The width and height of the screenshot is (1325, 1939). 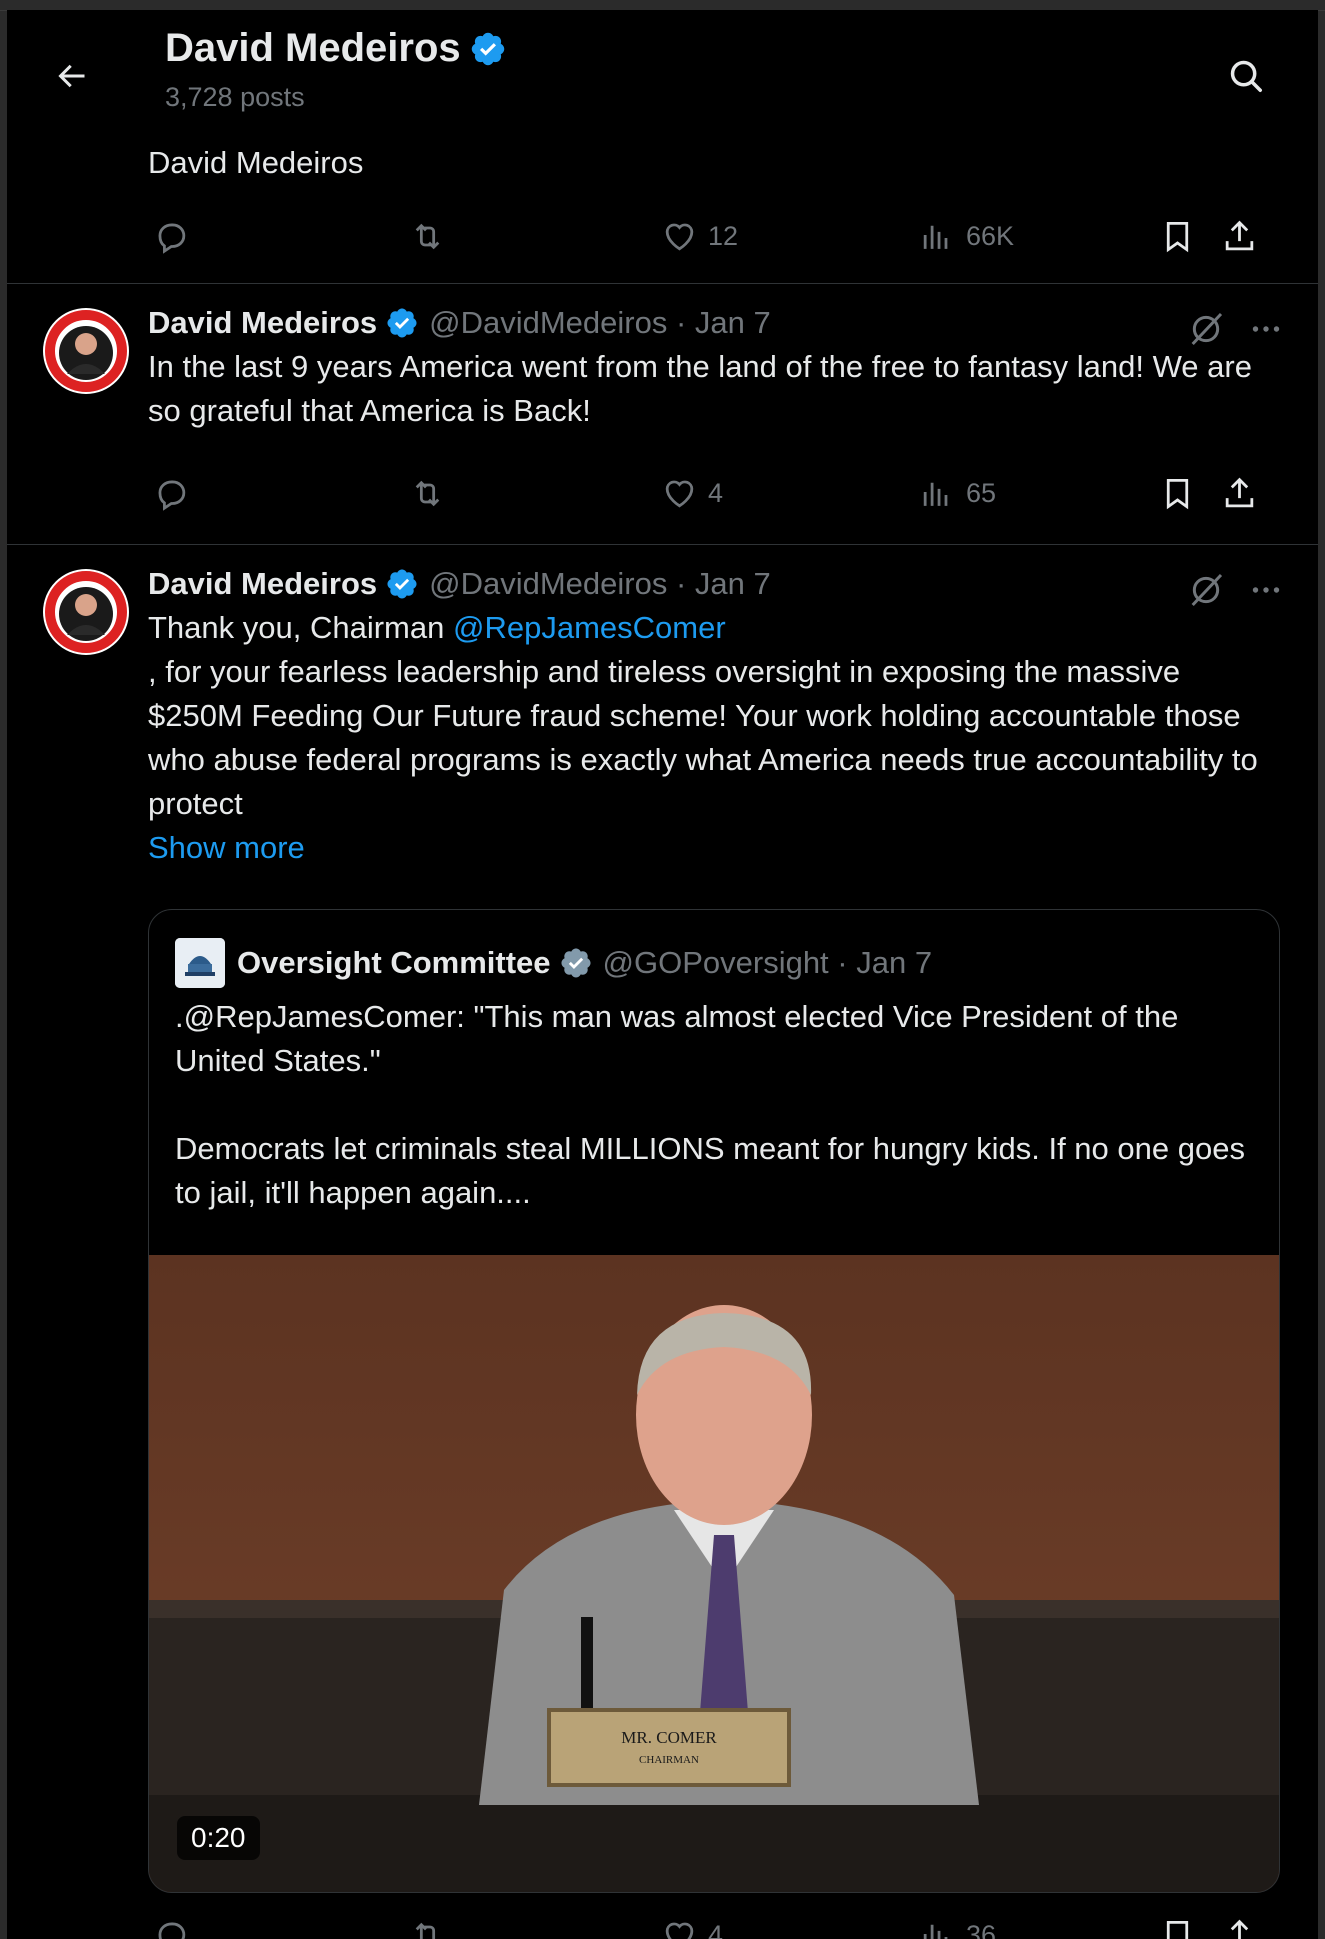 What do you see at coordinates (300, 627) in the screenshot?
I see `tweet-text-intro: Thank you, Chairman` at bounding box center [300, 627].